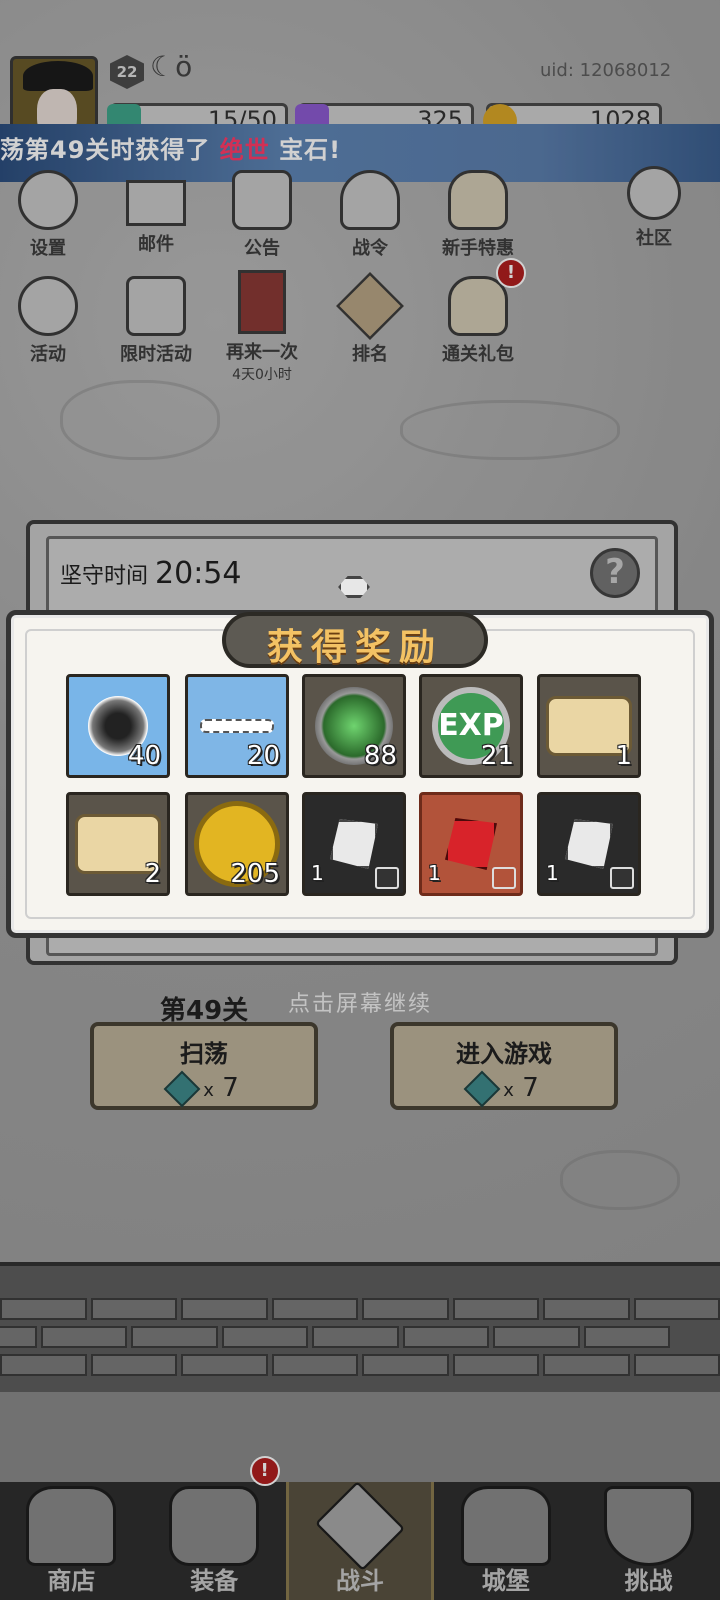 This screenshot has width=720, height=1600. I want to click on reward-count: 2, so click(152, 874).